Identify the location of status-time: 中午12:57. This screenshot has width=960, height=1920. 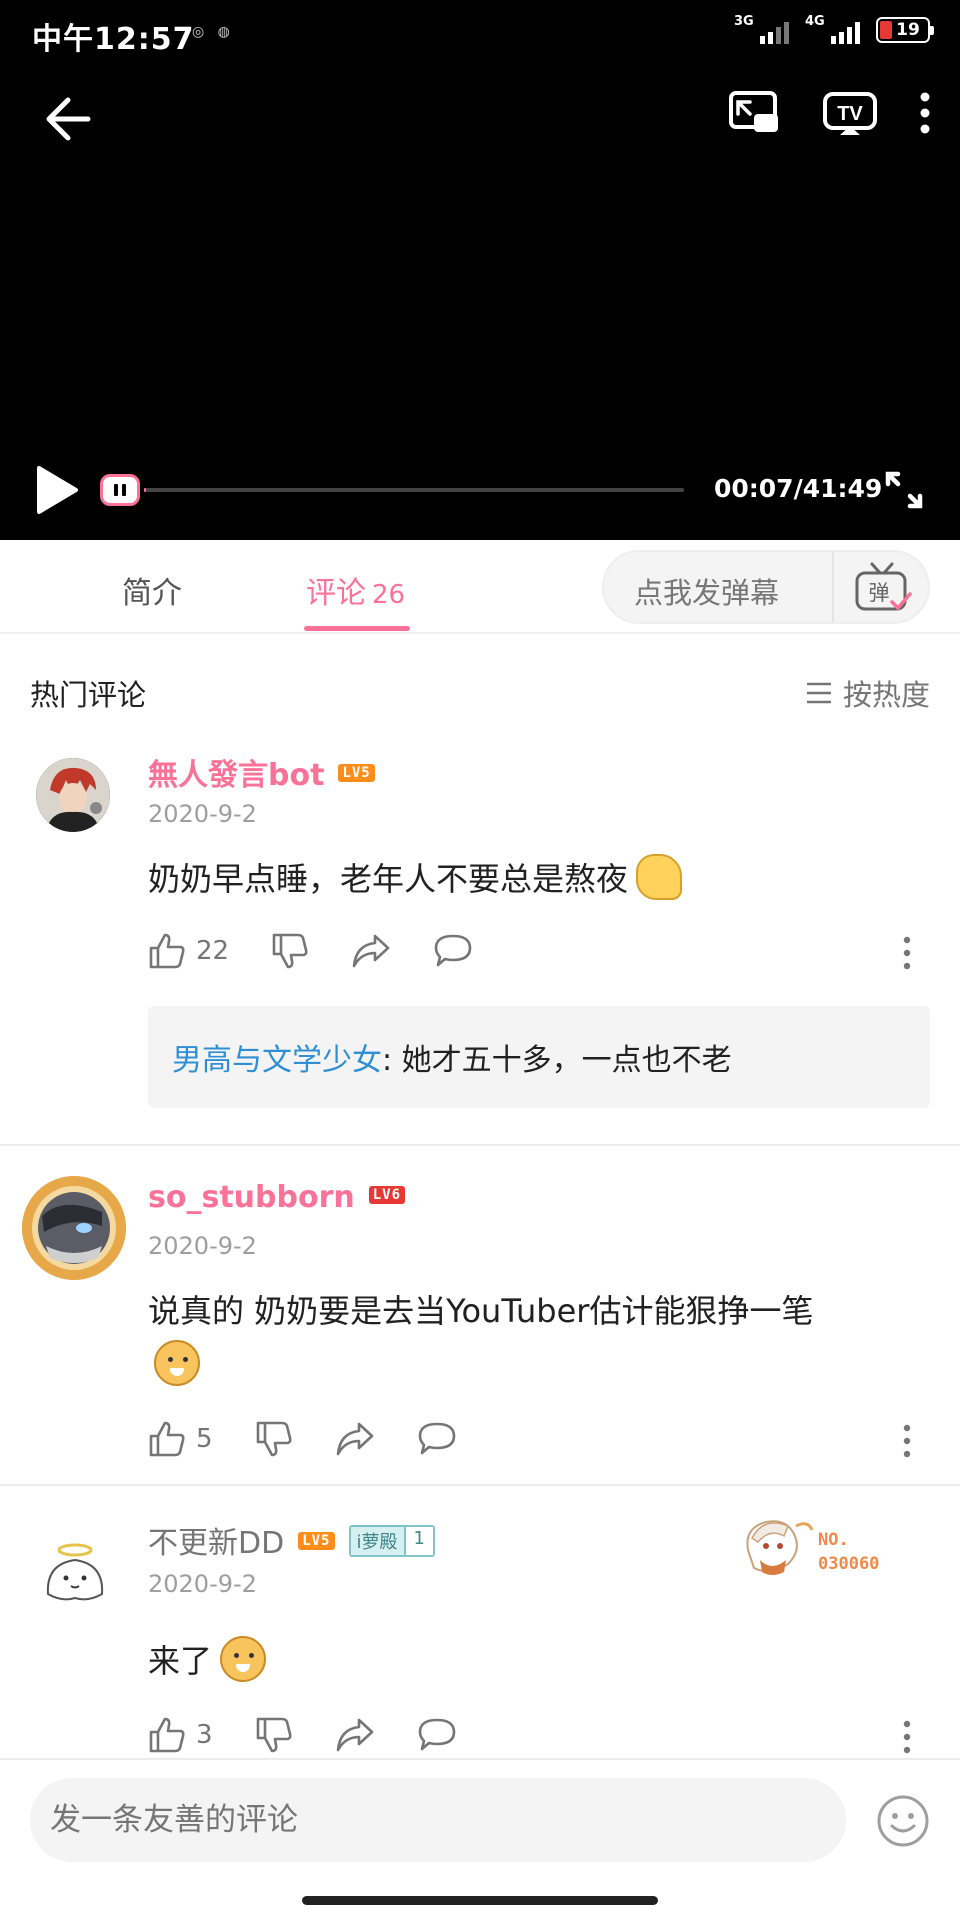
(113, 39).